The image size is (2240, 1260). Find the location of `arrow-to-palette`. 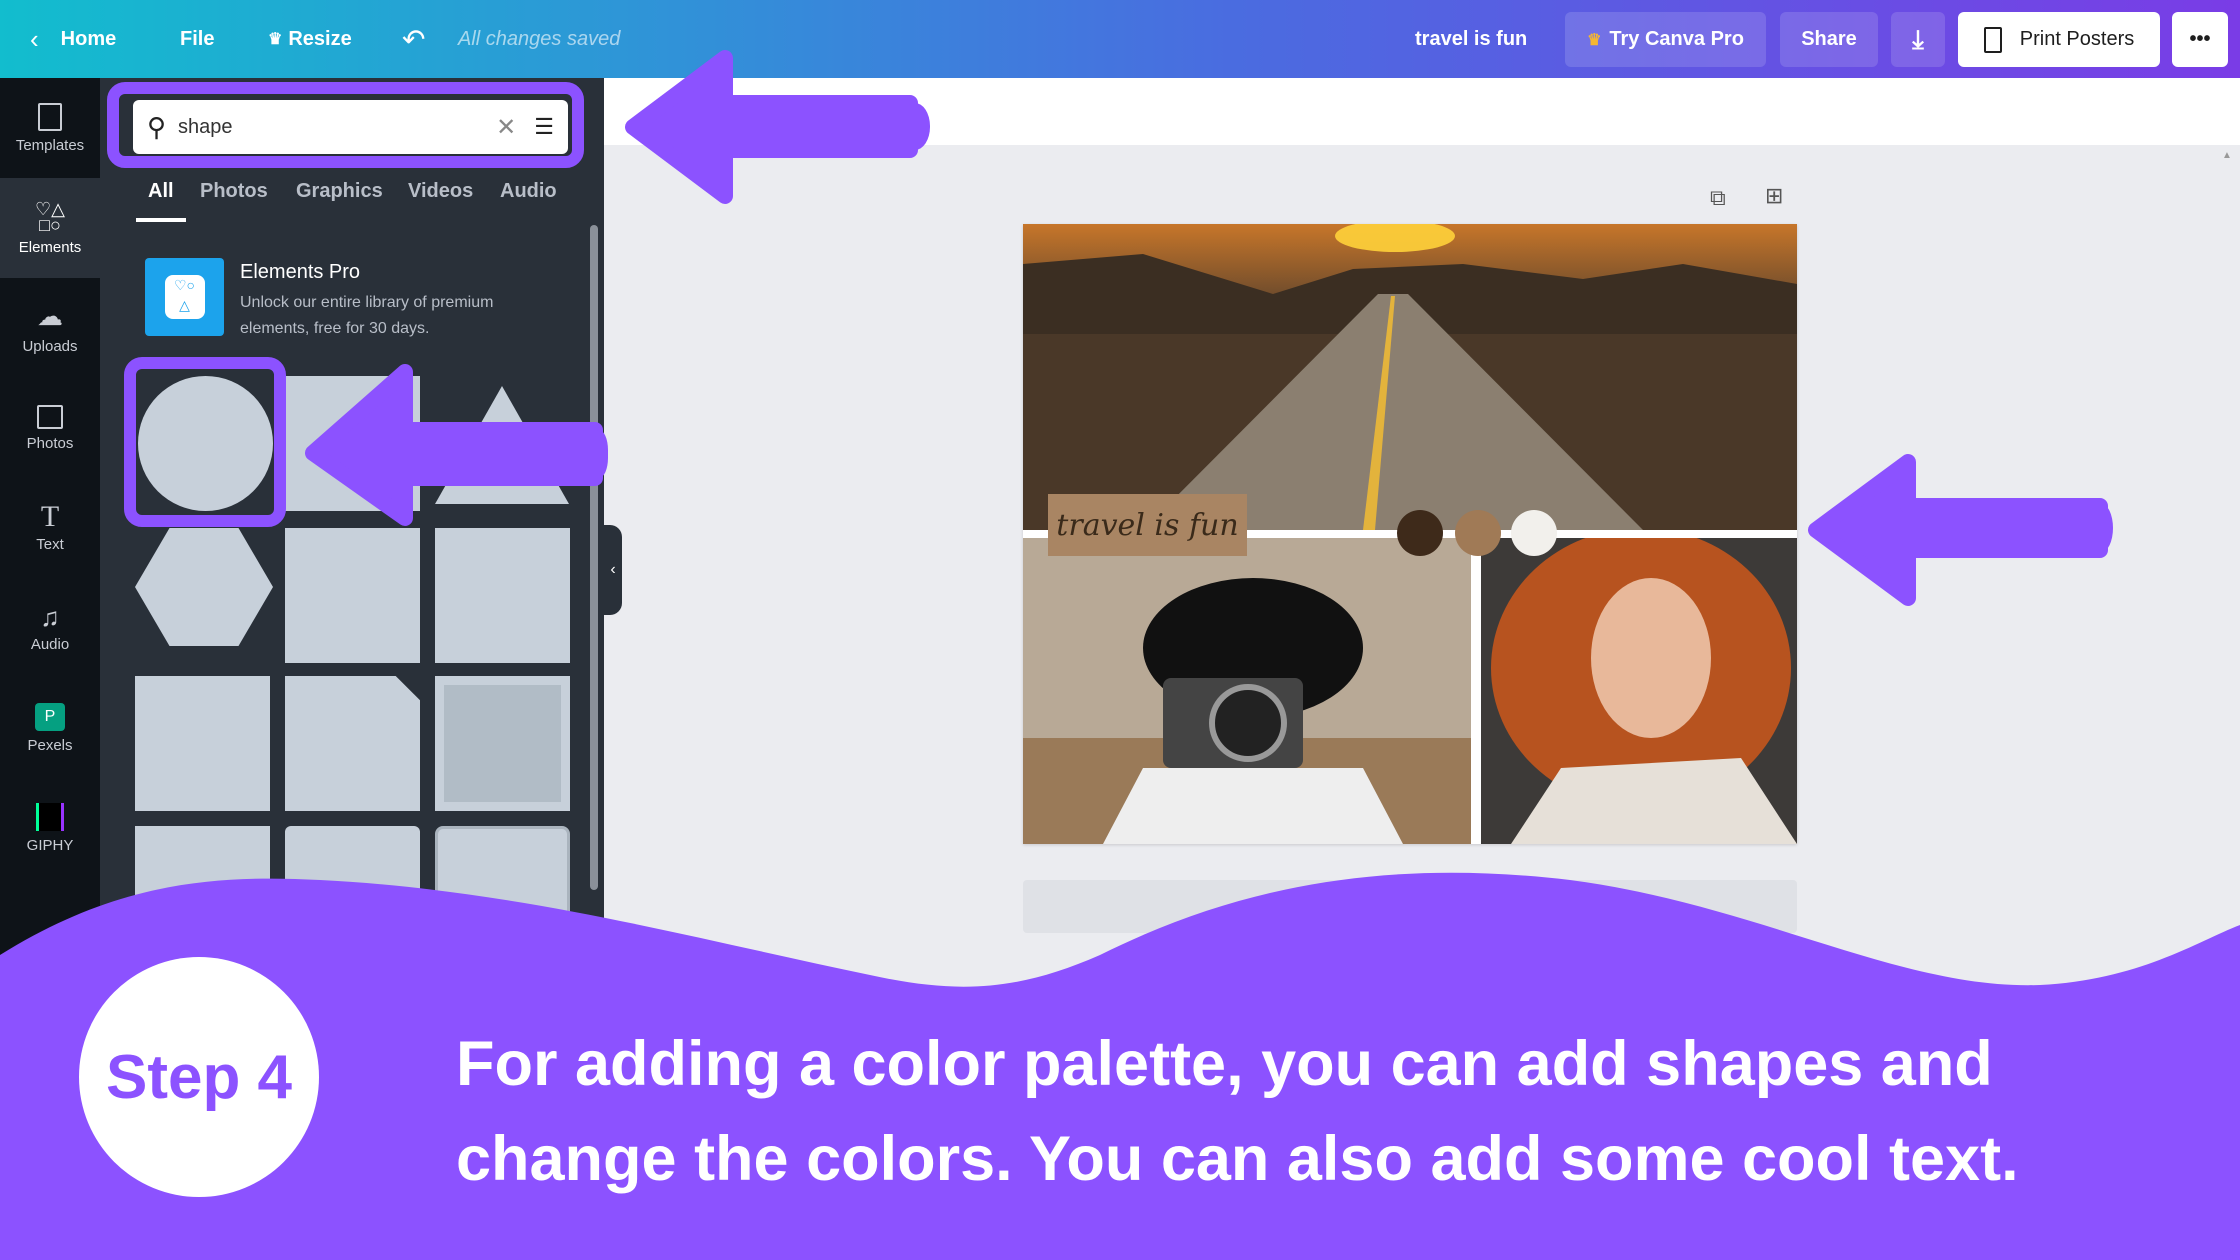

arrow-to-palette is located at coordinates (1958, 530).